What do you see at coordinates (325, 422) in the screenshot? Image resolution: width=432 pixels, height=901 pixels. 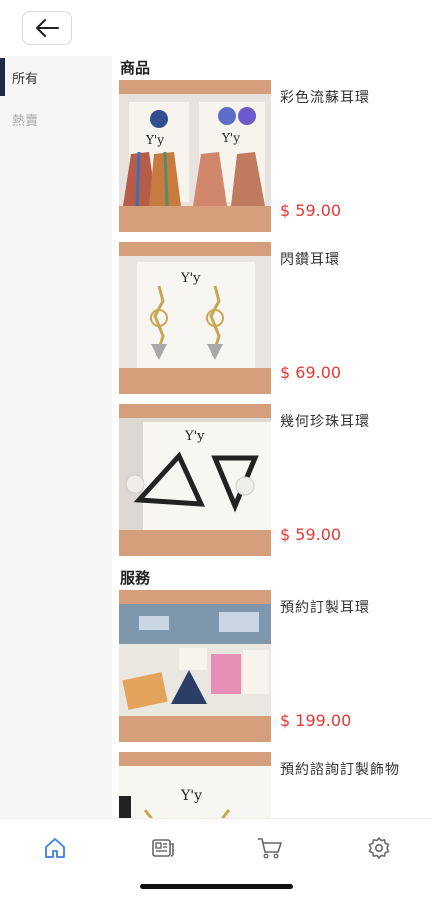 I see `product-name: 幾何珍珠耳環` at bounding box center [325, 422].